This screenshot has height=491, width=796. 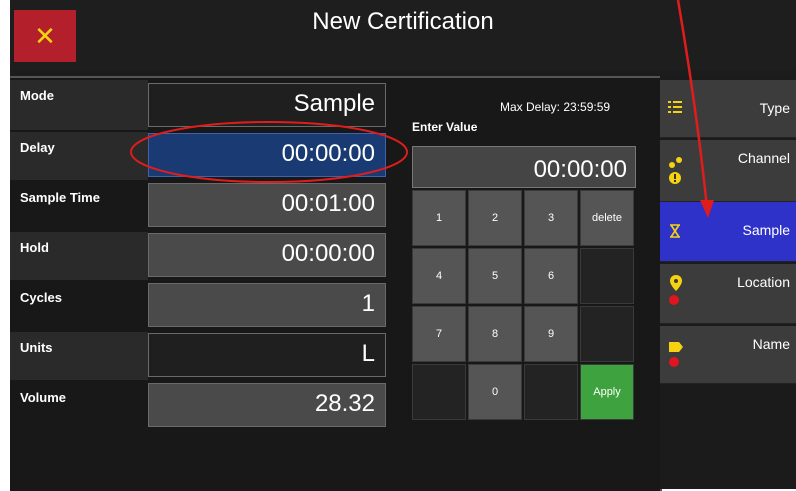 I want to click on location-pin-icon, so click(x=675, y=290).